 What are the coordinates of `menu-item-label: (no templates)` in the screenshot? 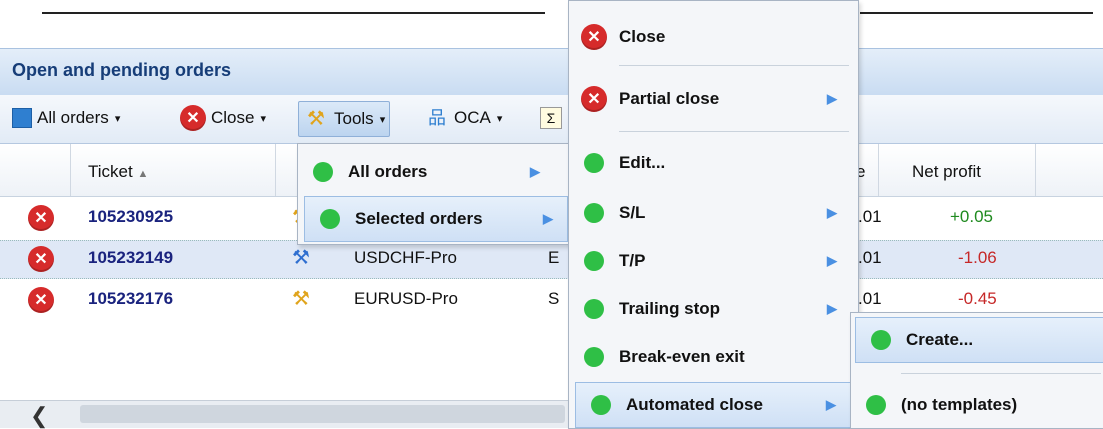 It's located at (959, 404).